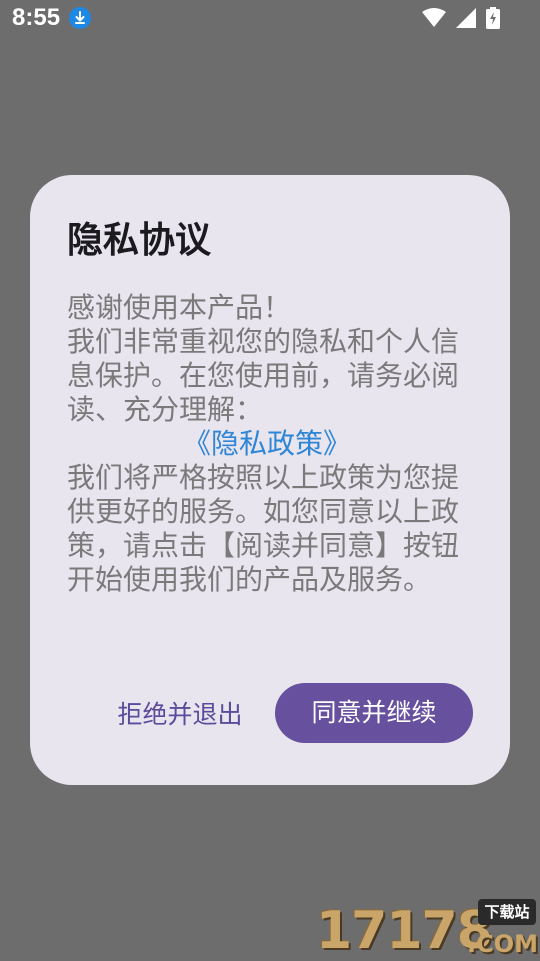 This screenshot has width=540, height=961. What do you see at coordinates (263, 375) in the screenshot?
I see `body-intro: 我们非常重视您的隐私和个人信息保护。在您使用前，请务必阅读、充分理解：` at bounding box center [263, 375].